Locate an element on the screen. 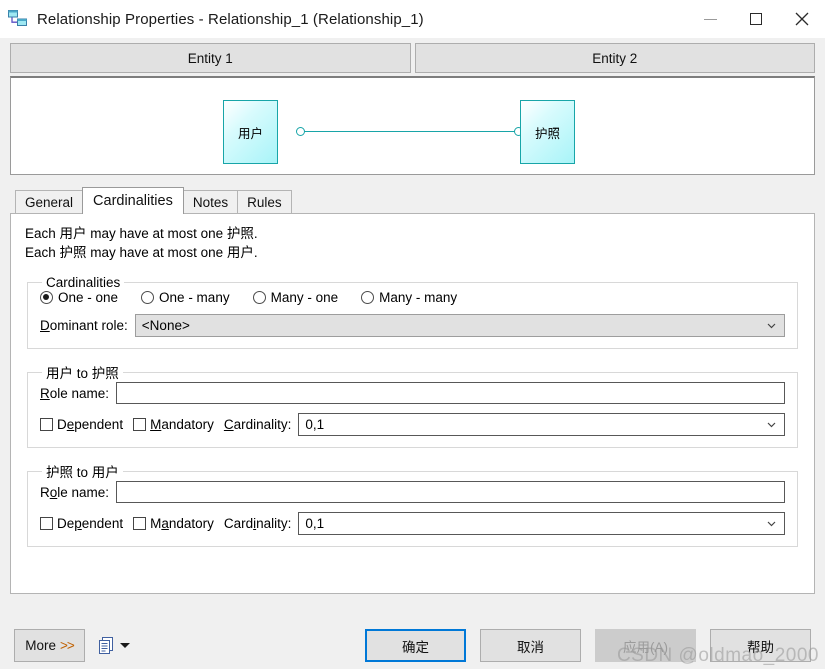 The image size is (825, 669). role-options-row-2: Dependent Mandatory Cardinality: 0,1 is located at coordinates (412, 523).